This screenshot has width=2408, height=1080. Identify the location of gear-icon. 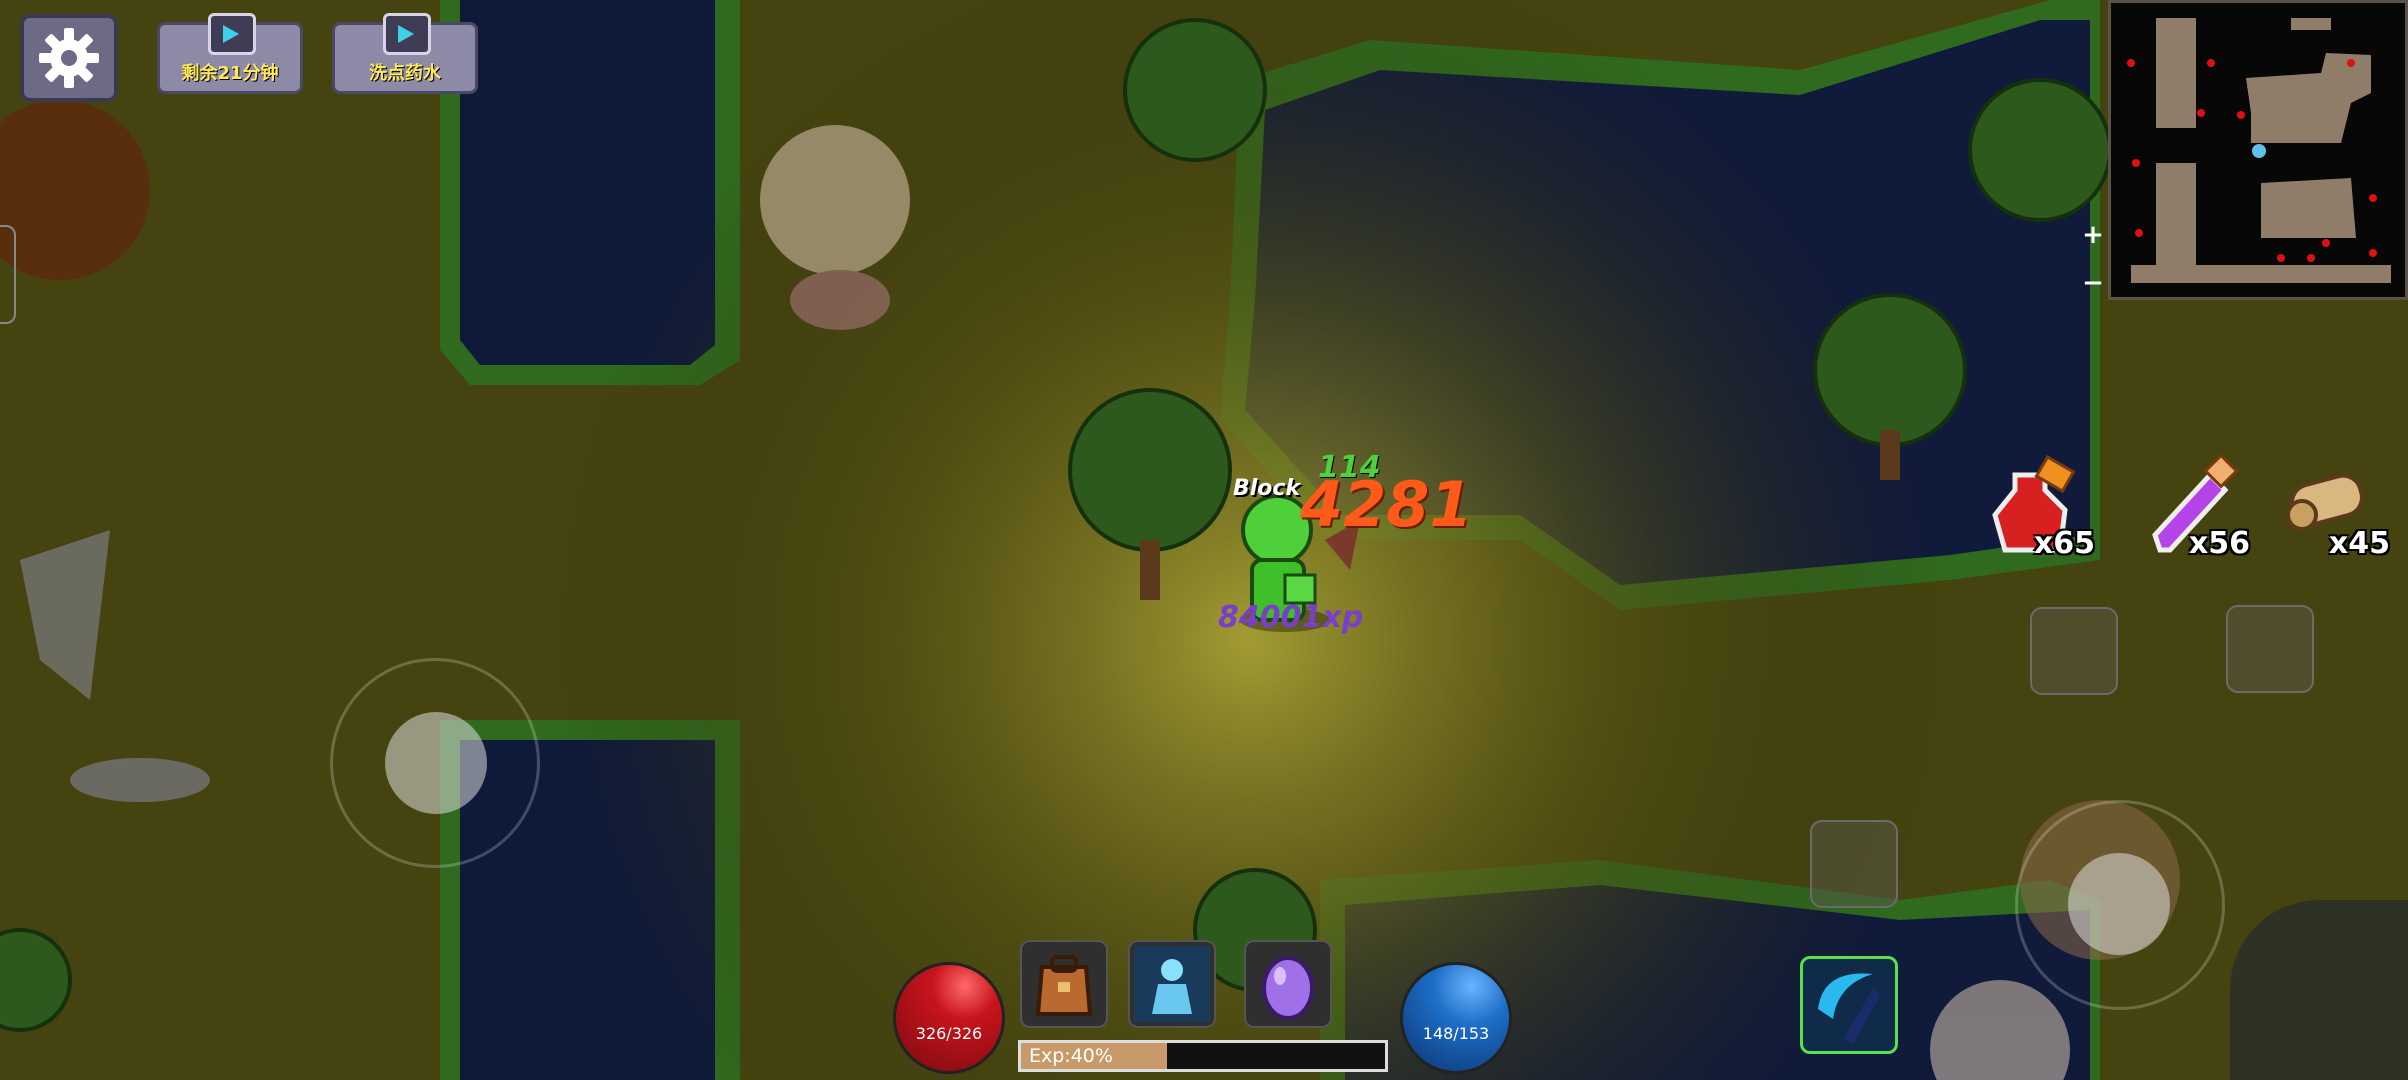
(69, 58).